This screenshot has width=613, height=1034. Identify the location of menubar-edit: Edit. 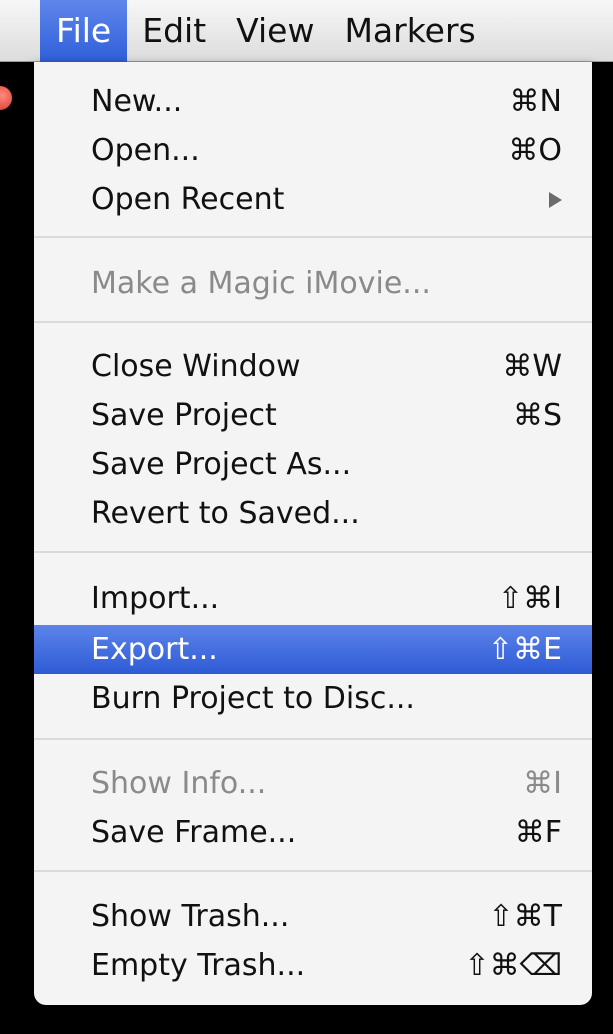
(174, 31).